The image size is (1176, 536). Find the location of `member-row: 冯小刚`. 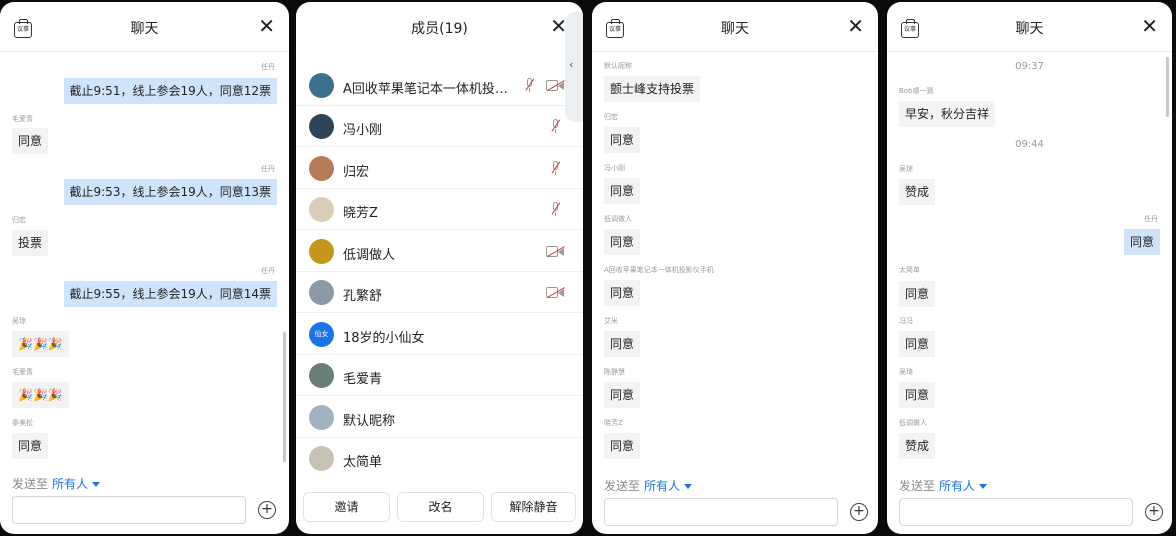

member-row: 冯小刚 is located at coordinates (439, 126).